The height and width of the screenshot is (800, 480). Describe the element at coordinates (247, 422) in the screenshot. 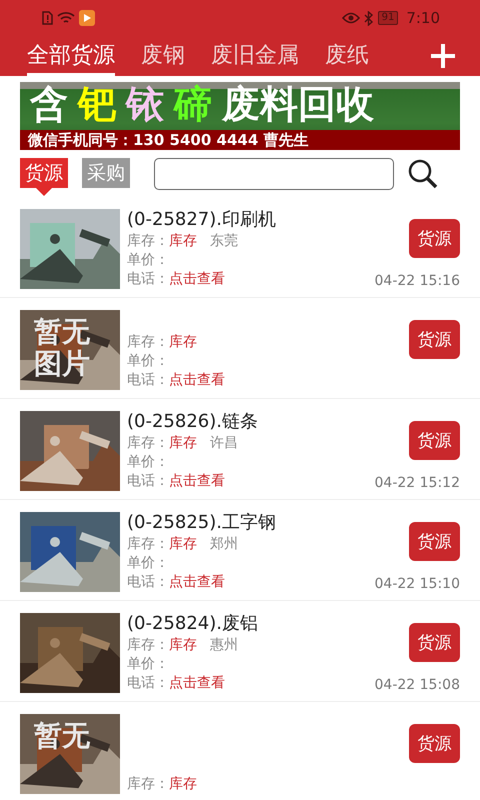

I see `listing-title: (0-25826).链条` at that location.